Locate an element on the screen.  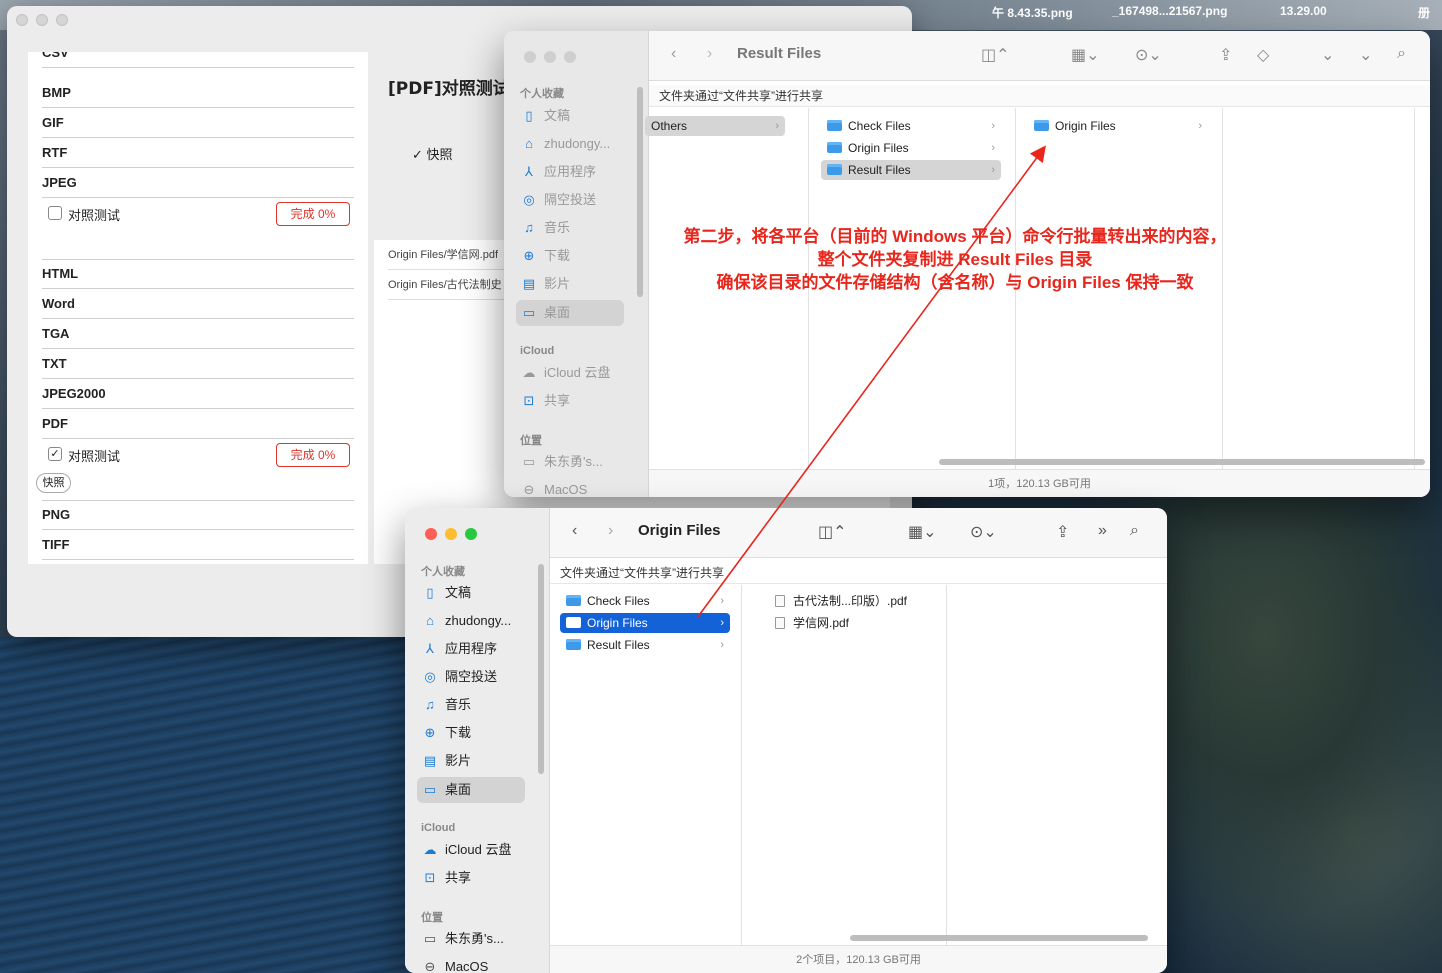
sidebar-scrollbar is located at coordinates (541, 669).